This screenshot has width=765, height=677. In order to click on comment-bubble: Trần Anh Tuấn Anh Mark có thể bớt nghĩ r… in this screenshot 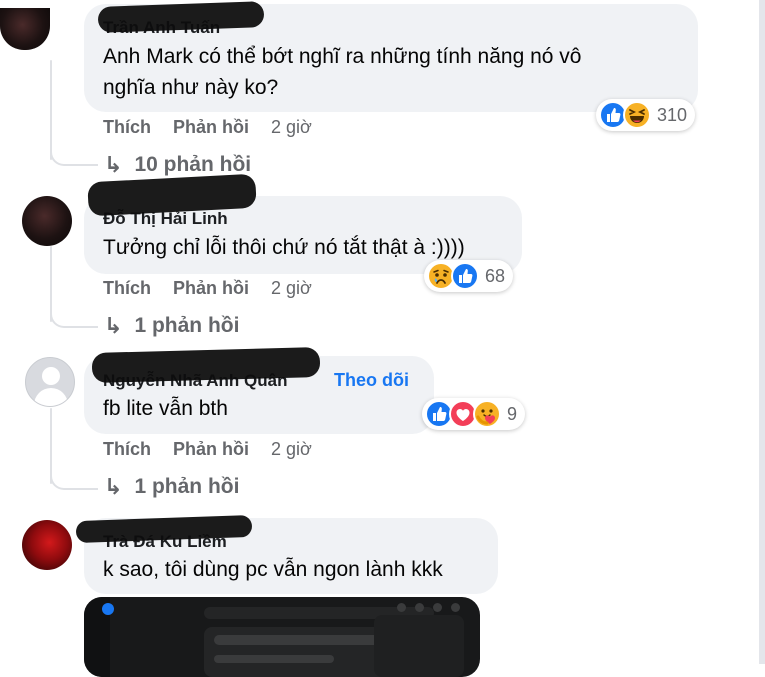, I will do `click(391, 56)`.